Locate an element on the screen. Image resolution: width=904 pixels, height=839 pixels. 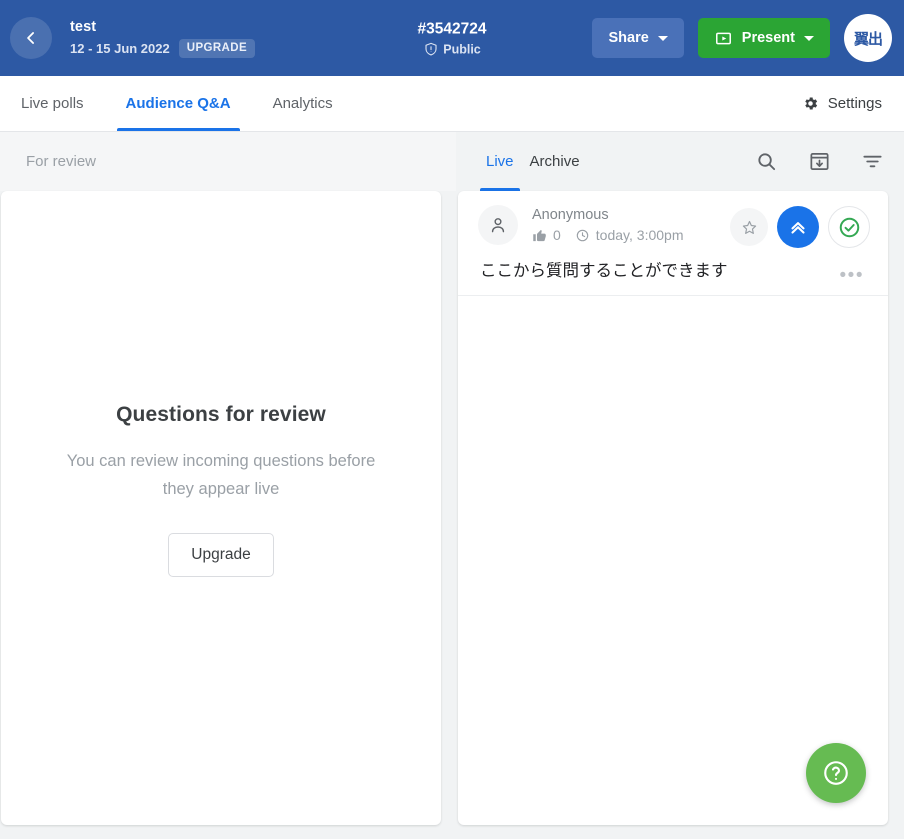
settings-label: Settings is located at coordinates (854, 103).